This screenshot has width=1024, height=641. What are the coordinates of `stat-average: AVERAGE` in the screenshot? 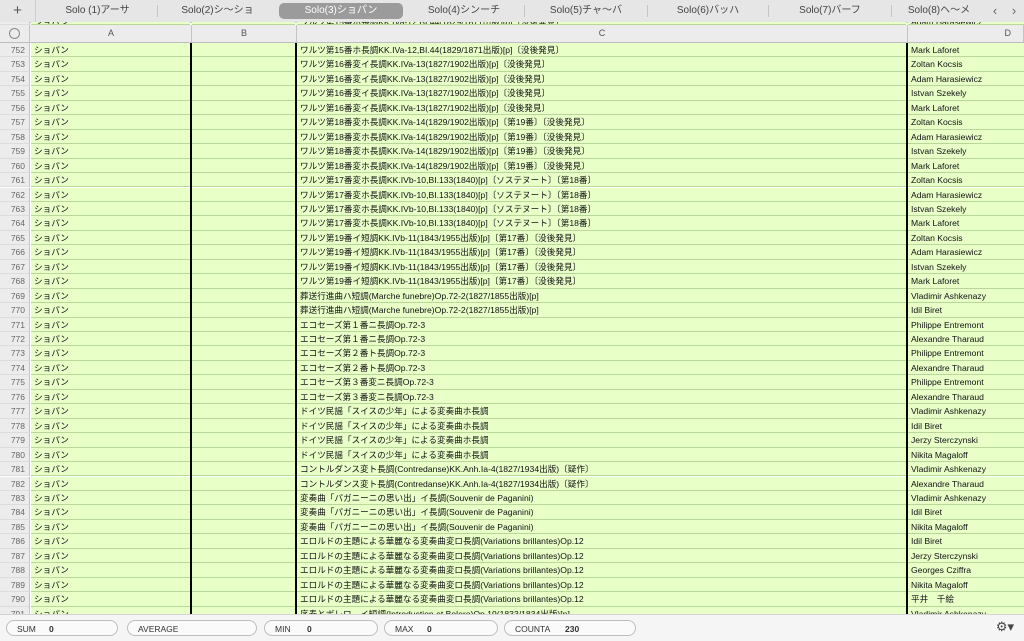 It's located at (192, 628).